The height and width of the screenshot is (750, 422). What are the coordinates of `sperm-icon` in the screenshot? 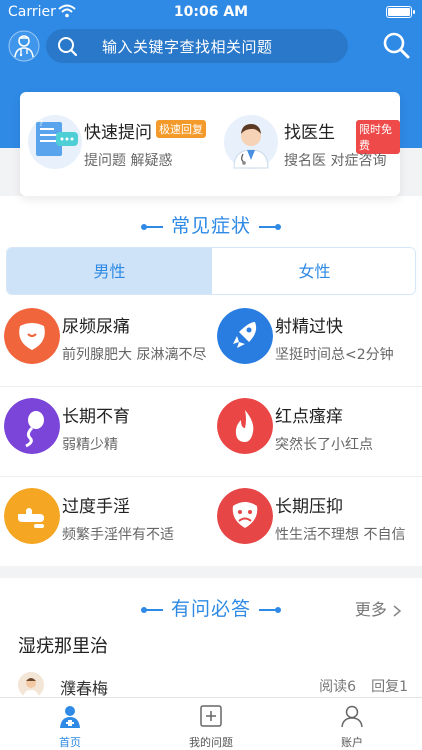 It's located at (32, 426).